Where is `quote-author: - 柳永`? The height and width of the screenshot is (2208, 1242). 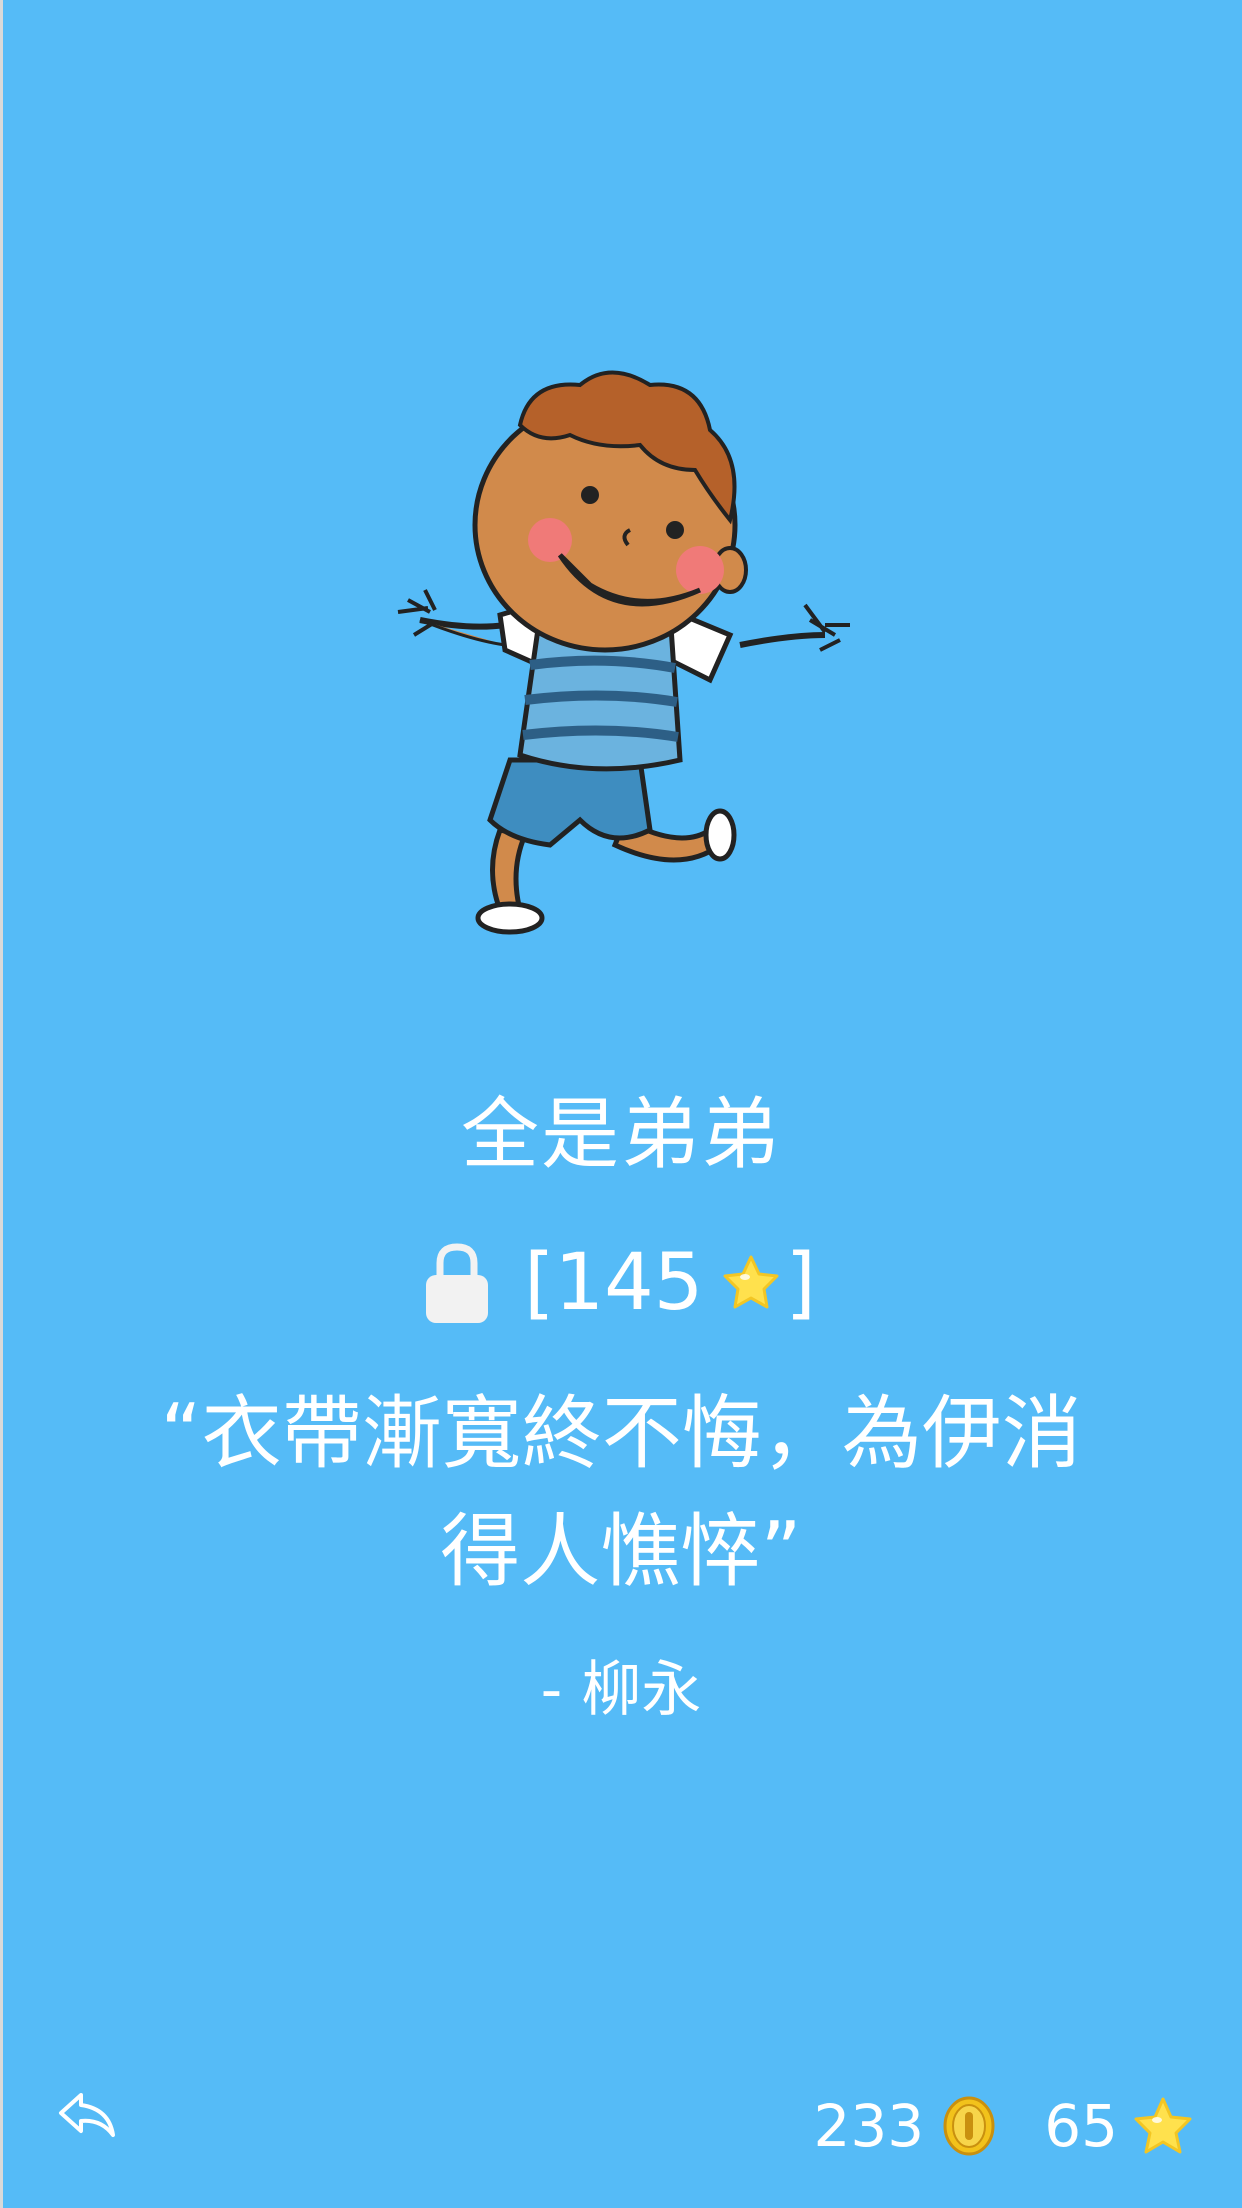
quote-author: - 柳永 is located at coordinates (621, 1690).